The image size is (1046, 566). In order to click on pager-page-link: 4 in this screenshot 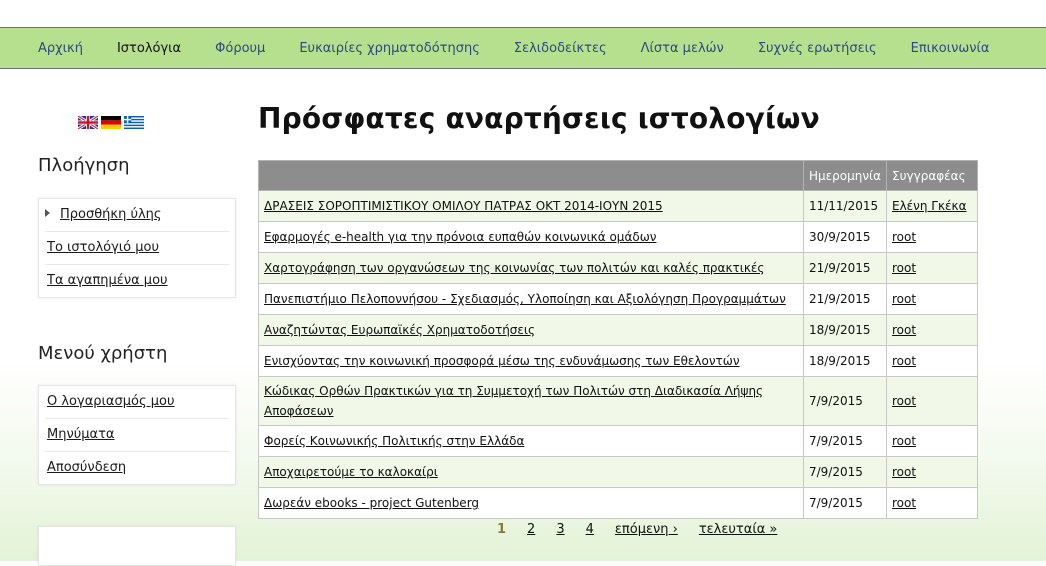, I will do `click(590, 529)`.